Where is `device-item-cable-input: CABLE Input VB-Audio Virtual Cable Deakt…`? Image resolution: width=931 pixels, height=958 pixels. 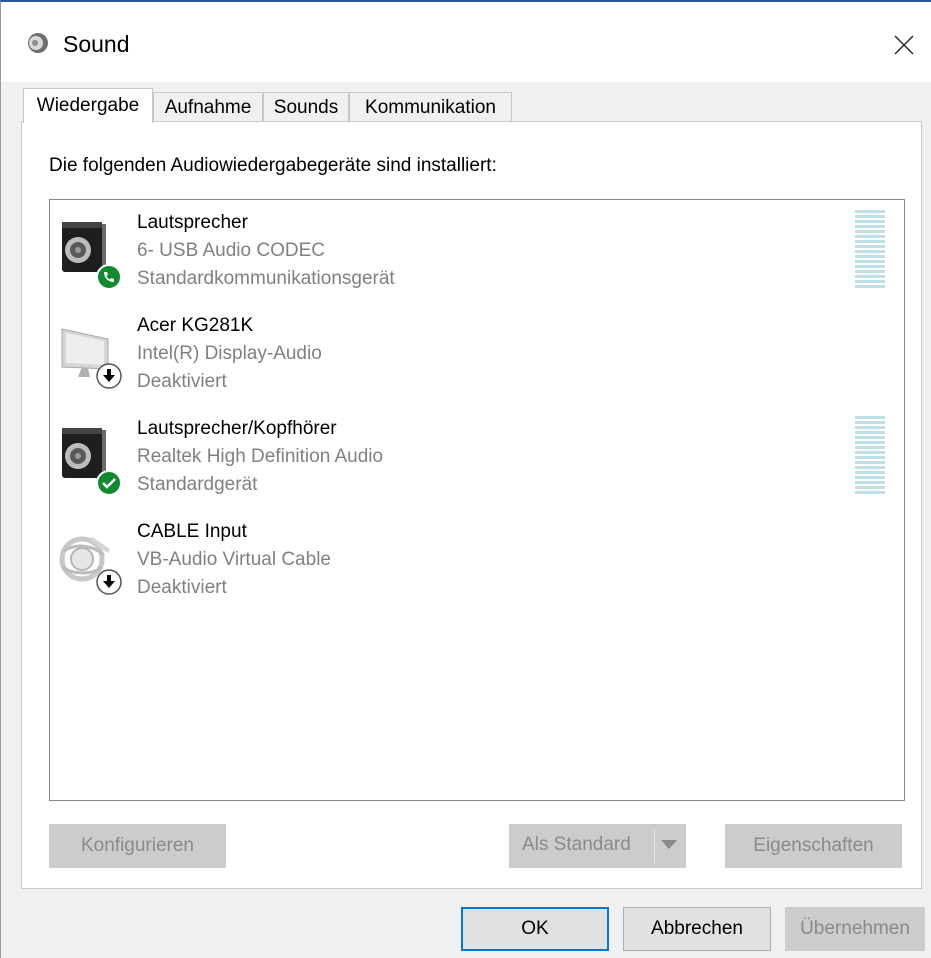
device-item-cable-input: CABLE Input VB-Audio Virtual Cable Deakt… is located at coordinates (477, 563).